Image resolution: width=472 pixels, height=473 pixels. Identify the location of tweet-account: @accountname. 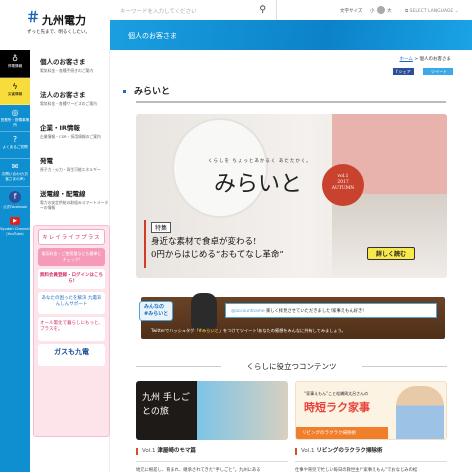
(248, 311).